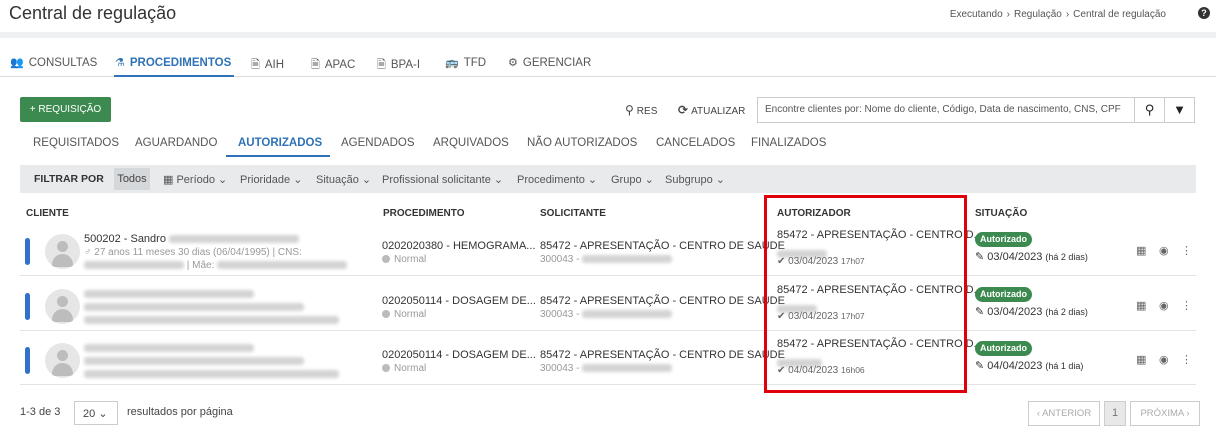 The width and height of the screenshot is (1216, 431). Describe the element at coordinates (549, 62) in the screenshot. I see `tab-gerenciar: ⚙ GERENCIAR` at that location.